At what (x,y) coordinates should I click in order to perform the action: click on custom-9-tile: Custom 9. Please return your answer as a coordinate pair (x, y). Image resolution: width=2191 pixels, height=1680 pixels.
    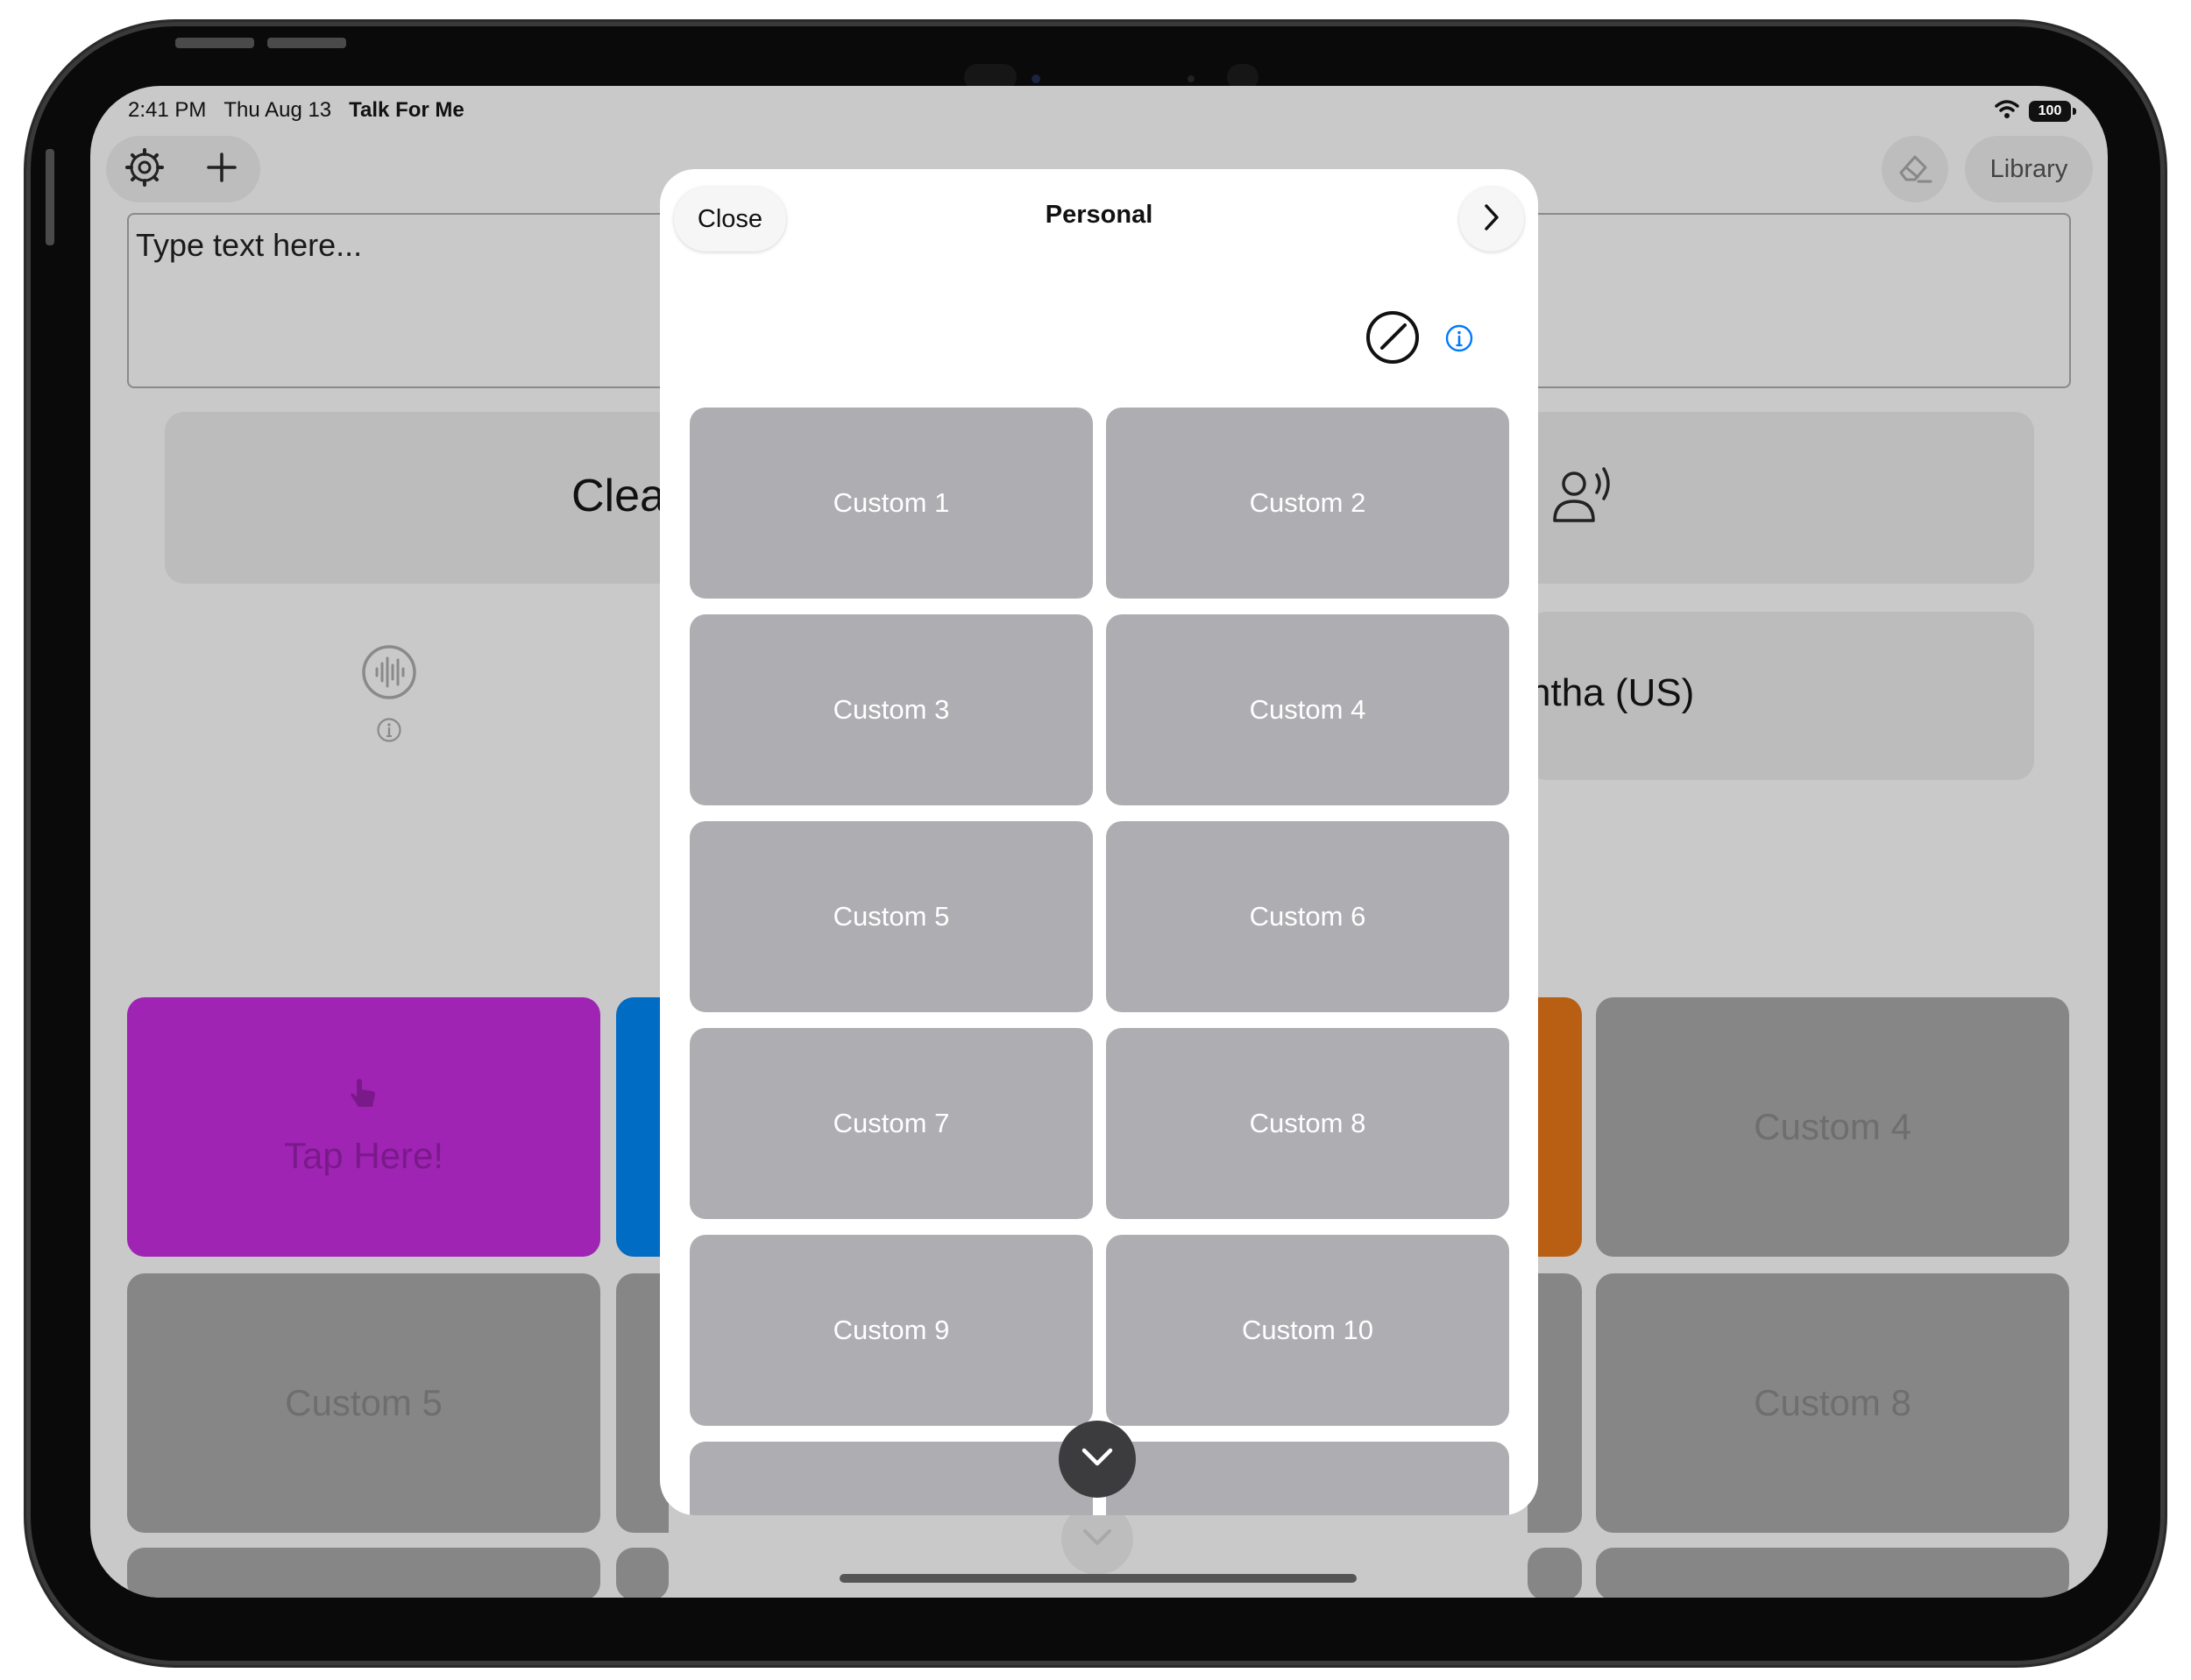
    Looking at the image, I should click on (891, 1330).